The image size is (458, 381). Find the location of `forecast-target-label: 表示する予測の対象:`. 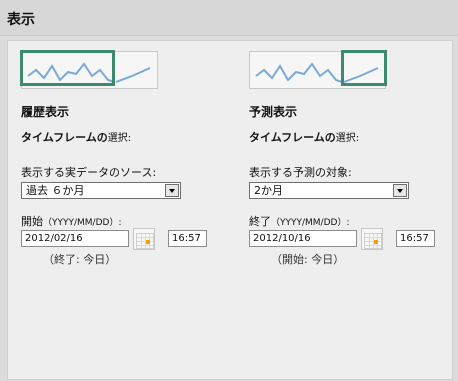

forecast-target-label: 表示する予測の対象: is located at coordinates (300, 172).